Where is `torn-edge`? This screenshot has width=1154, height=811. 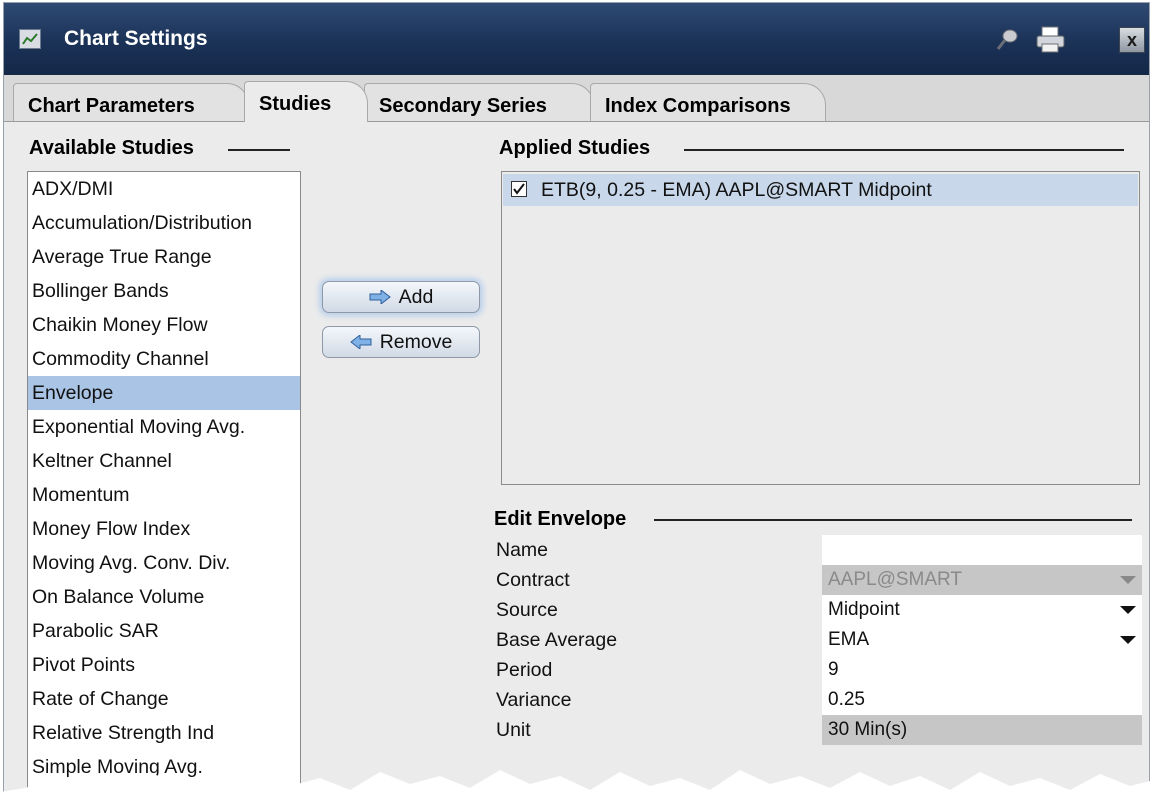
torn-edge is located at coordinates (577, 790).